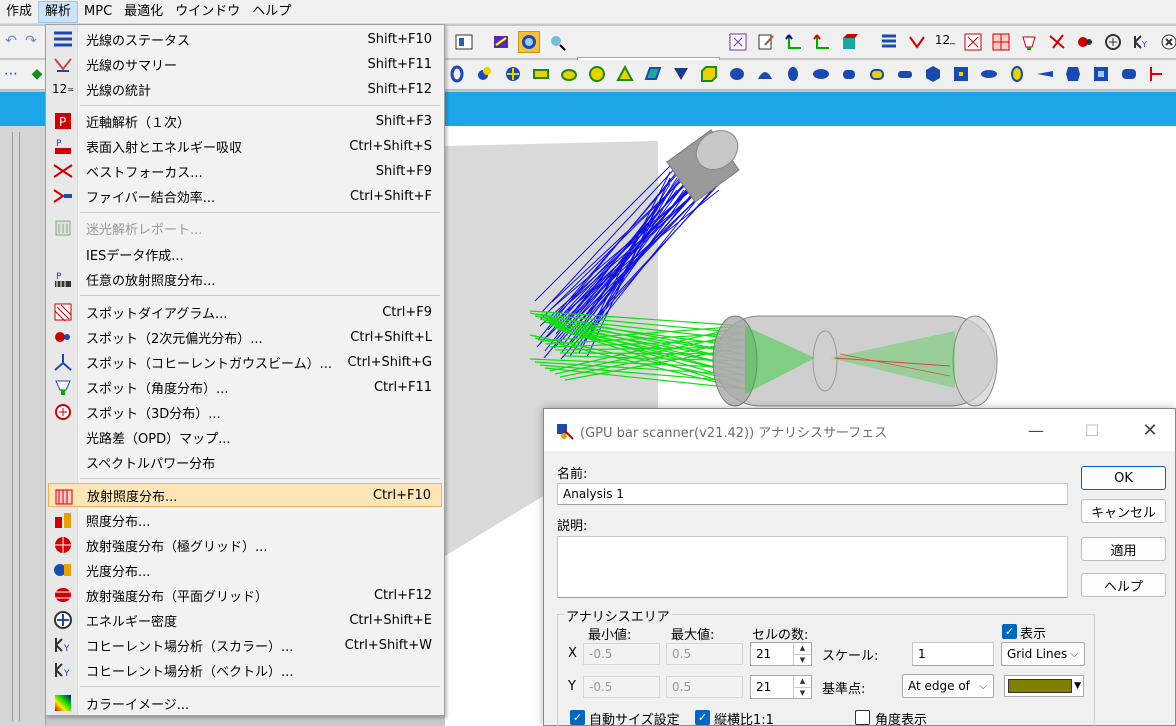  I want to click on menu-window: ウインドウ, so click(207, 12).